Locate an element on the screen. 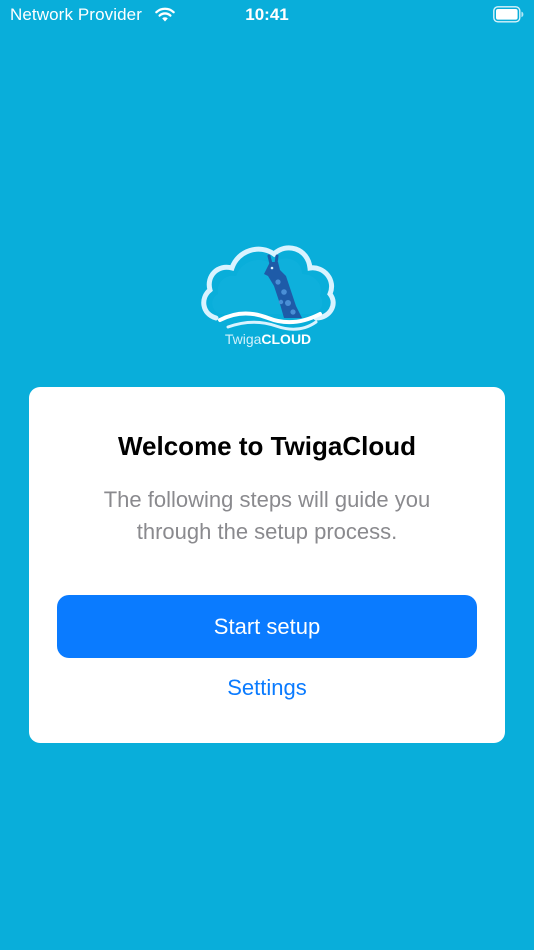 The image size is (534, 950). twigacloud-logo: TwigaCLOUD is located at coordinates (268, 295).